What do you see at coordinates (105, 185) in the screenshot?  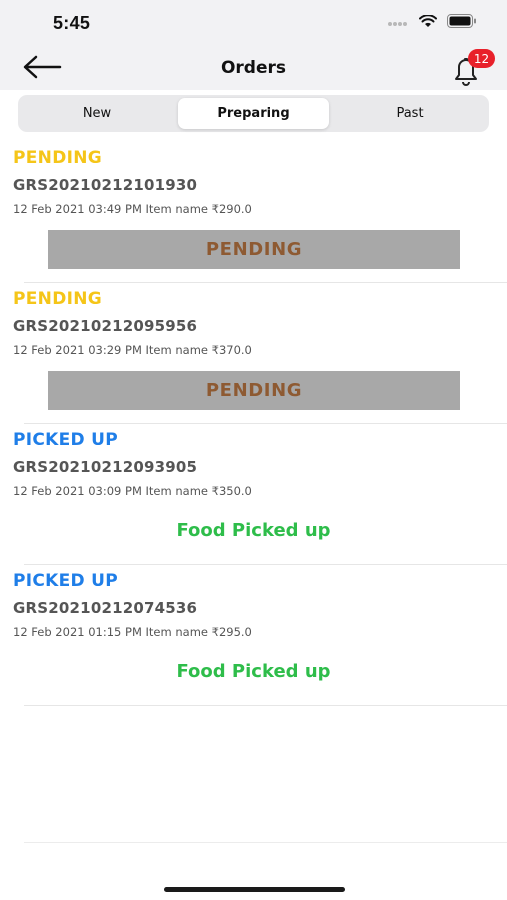 I see `order-id: GRS20210212101930` at bounding box center [105, 185].